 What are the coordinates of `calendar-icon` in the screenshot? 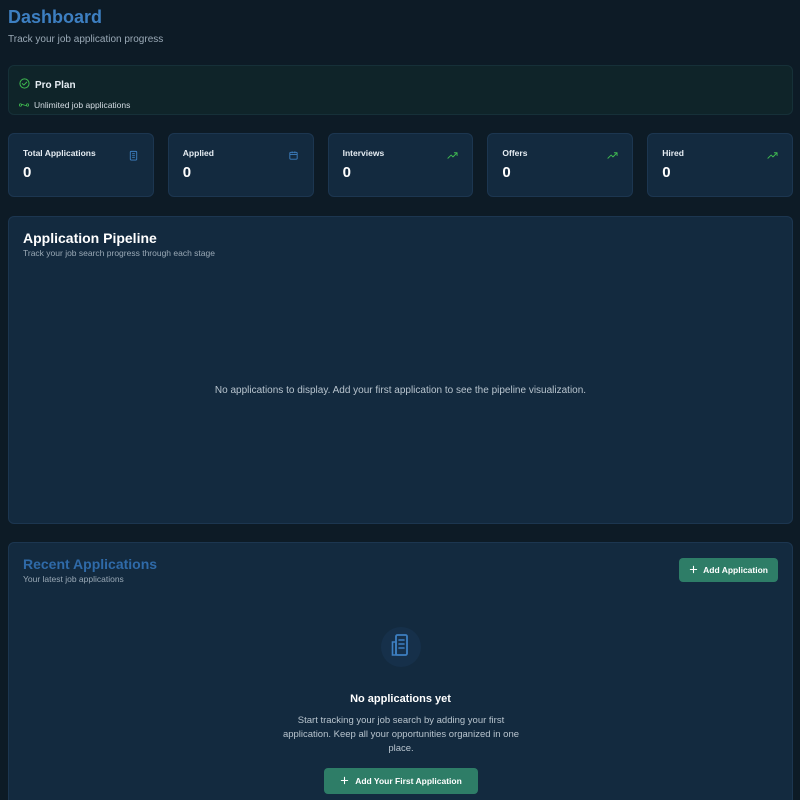 It's located at (293, 154).